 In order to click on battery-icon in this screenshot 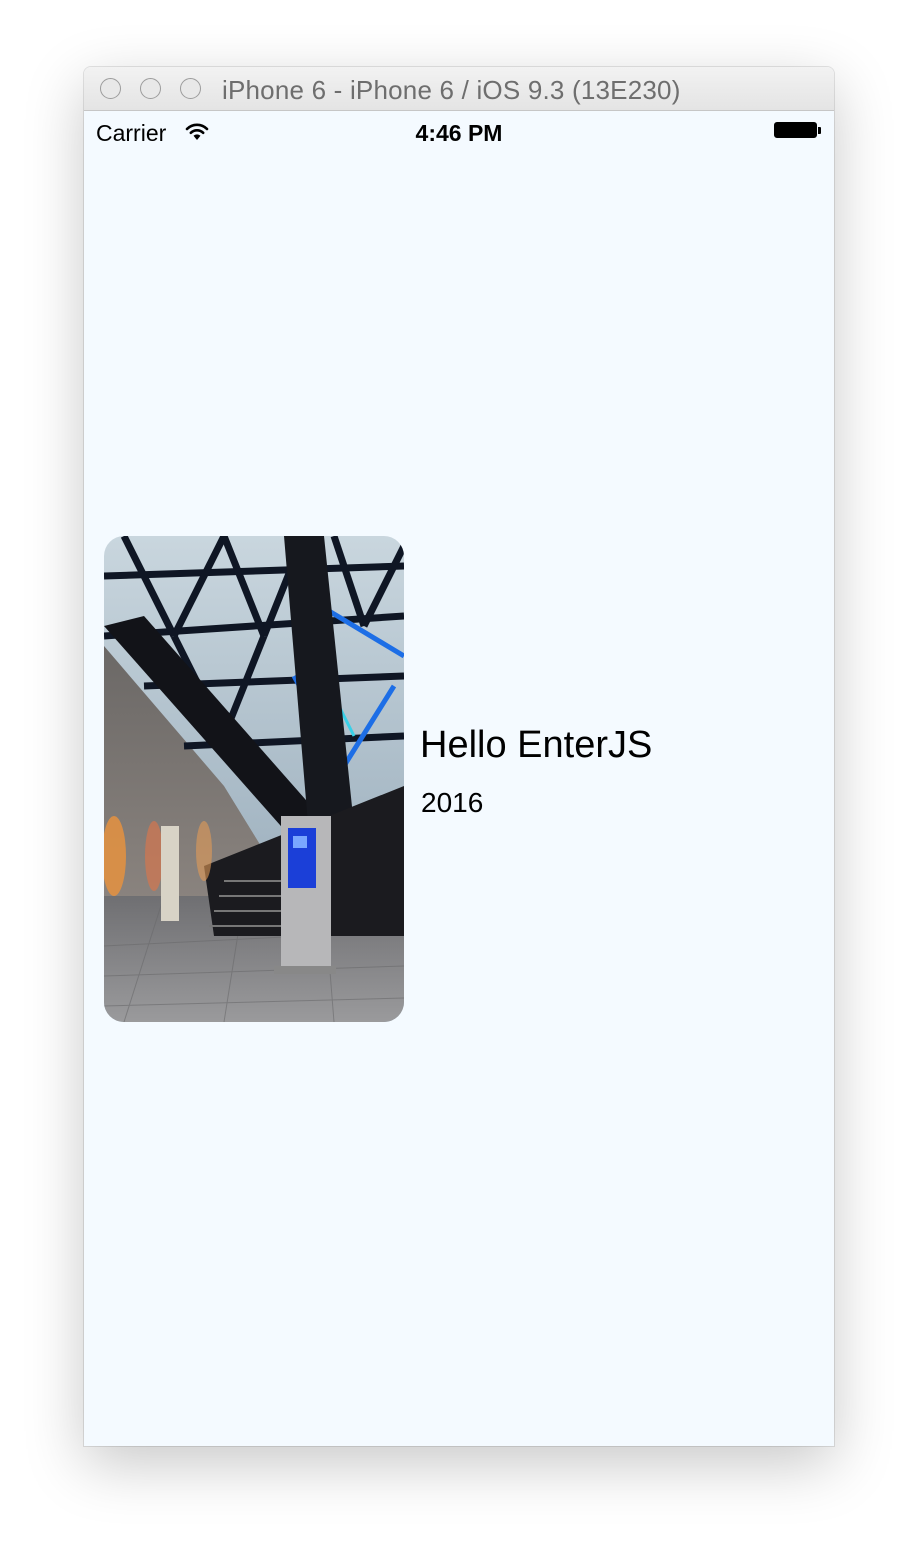, I will do `click(795, 130)`.